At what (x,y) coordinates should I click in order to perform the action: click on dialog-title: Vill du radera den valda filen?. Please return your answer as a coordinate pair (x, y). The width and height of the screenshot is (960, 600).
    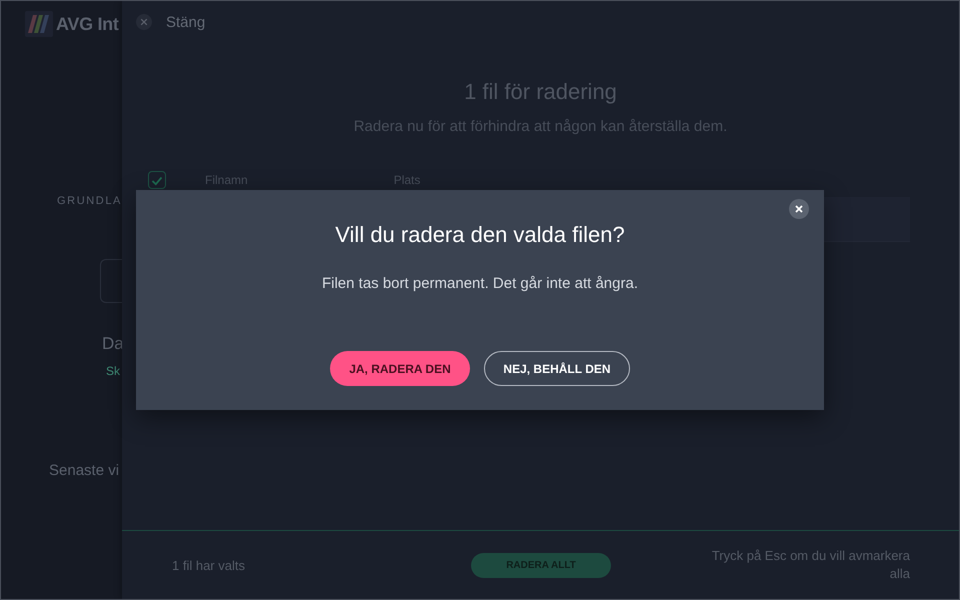
    Looking at the image, I should click on (480, 235).